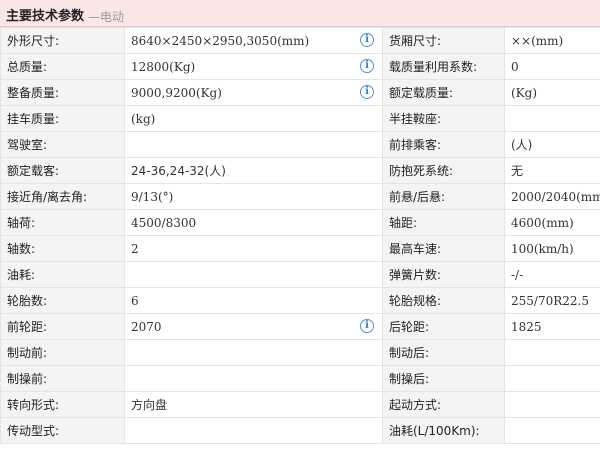  I want to click on spec-value-text: 255/70R22.5, so click(550, 300).